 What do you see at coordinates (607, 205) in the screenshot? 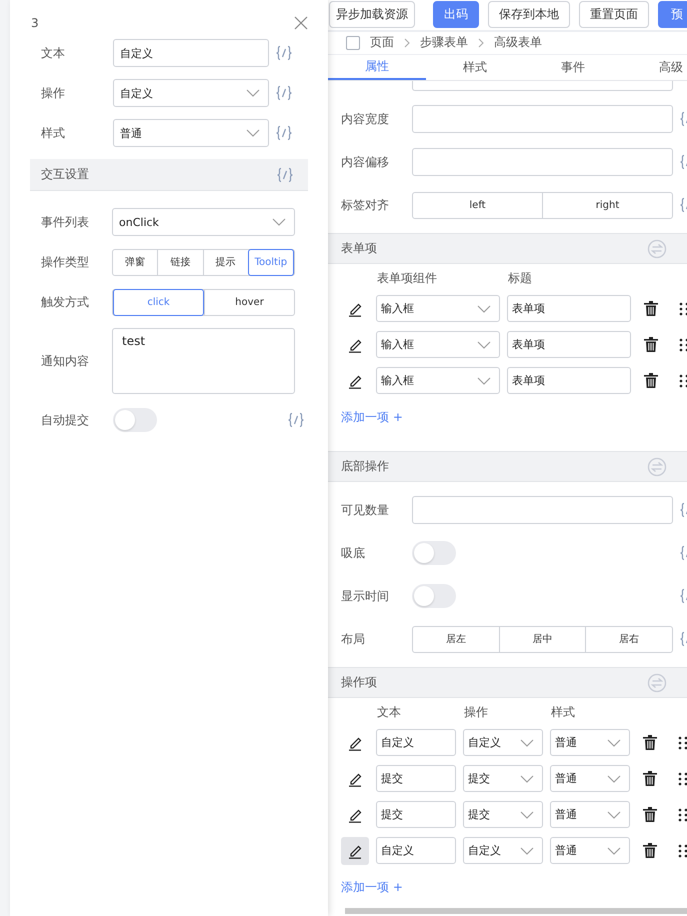
I see `segment-option: right` at bounding box center [607, 205].